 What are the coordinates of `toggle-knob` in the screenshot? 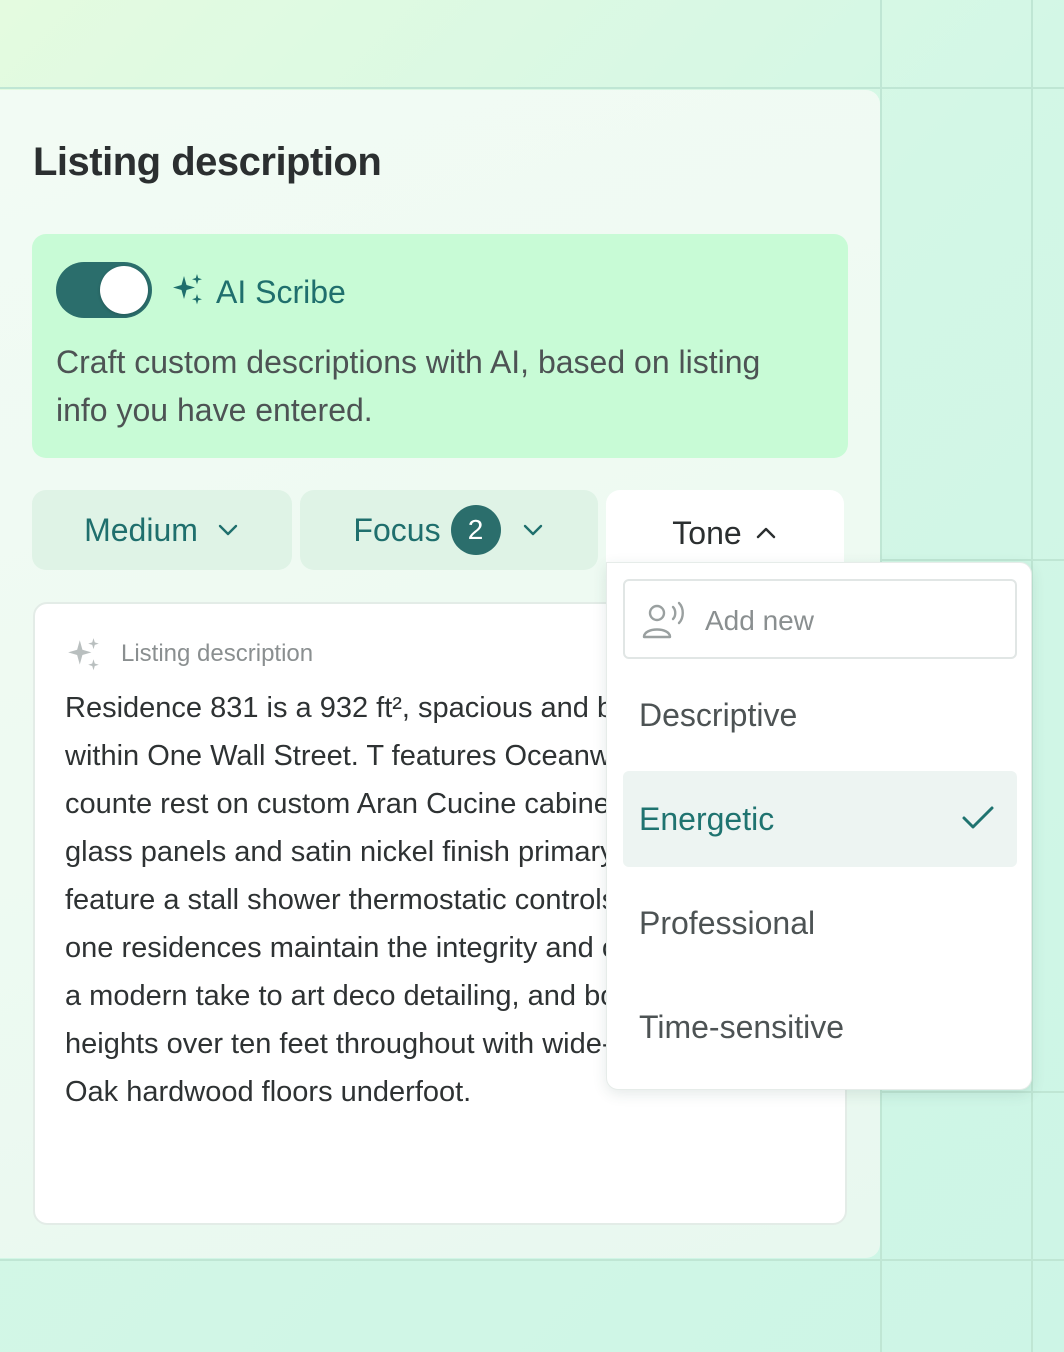 It's located at (124, 290).